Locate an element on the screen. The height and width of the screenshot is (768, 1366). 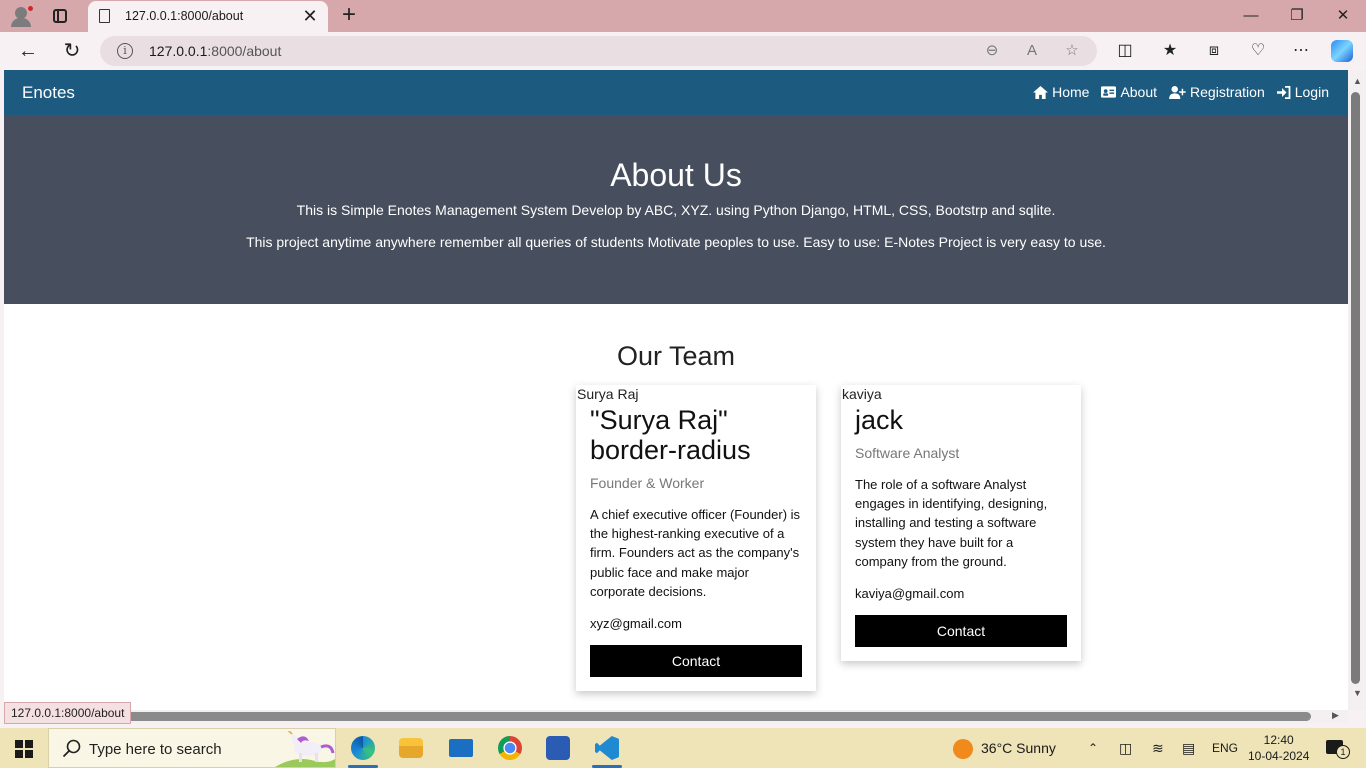
scroll-right-icon: ▶ is located at coordinates (1335, 715).